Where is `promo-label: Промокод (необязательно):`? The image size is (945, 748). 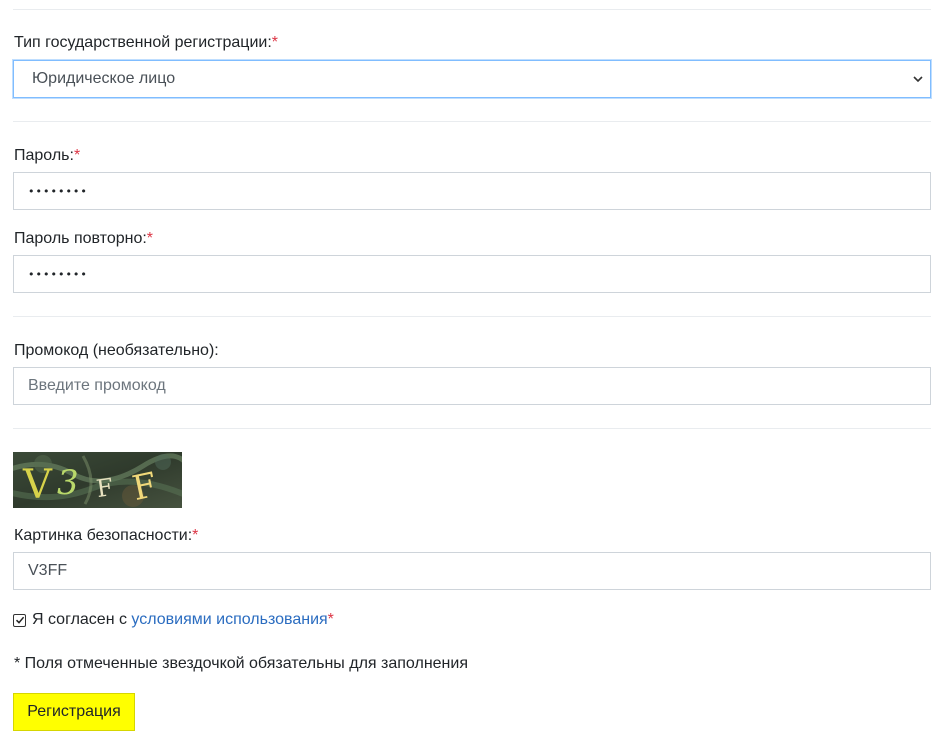
promo-label: Промокод (необязательно): is located at coordinates (116, 351).